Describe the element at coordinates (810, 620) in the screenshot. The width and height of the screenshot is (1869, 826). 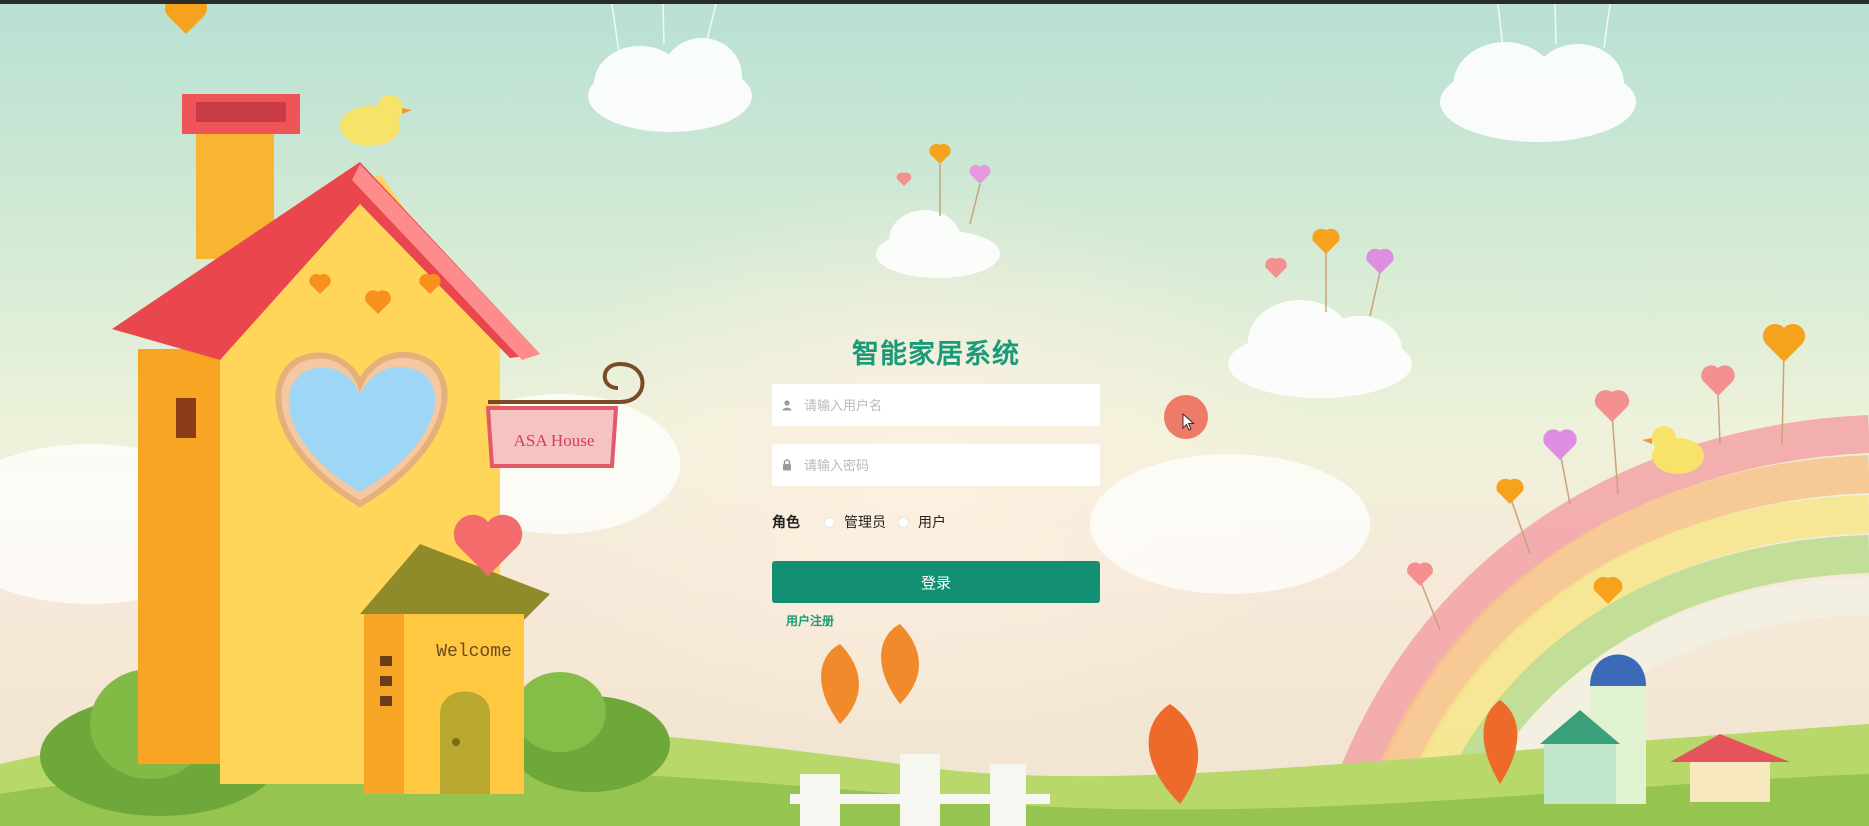
I see `register-link: 用户注册` at that location.